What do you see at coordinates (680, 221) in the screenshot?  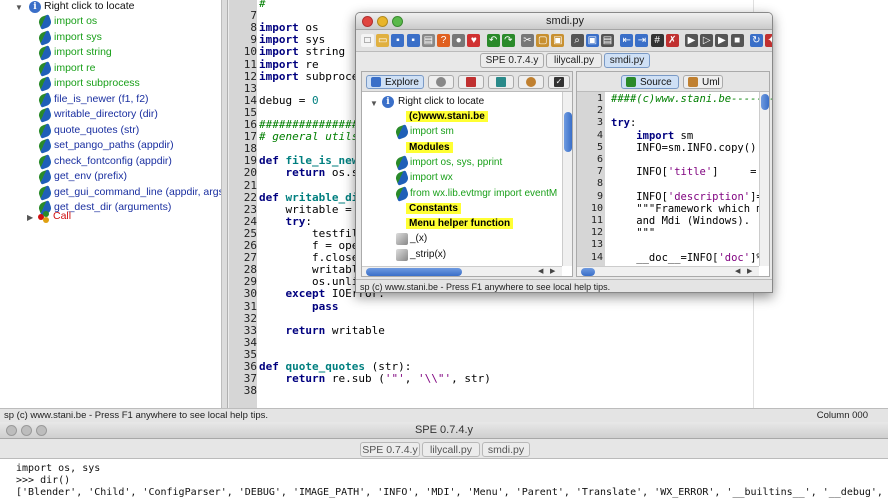 I see `source-code-line: and Mdi (Windows).` at bounding box center [680, 221].